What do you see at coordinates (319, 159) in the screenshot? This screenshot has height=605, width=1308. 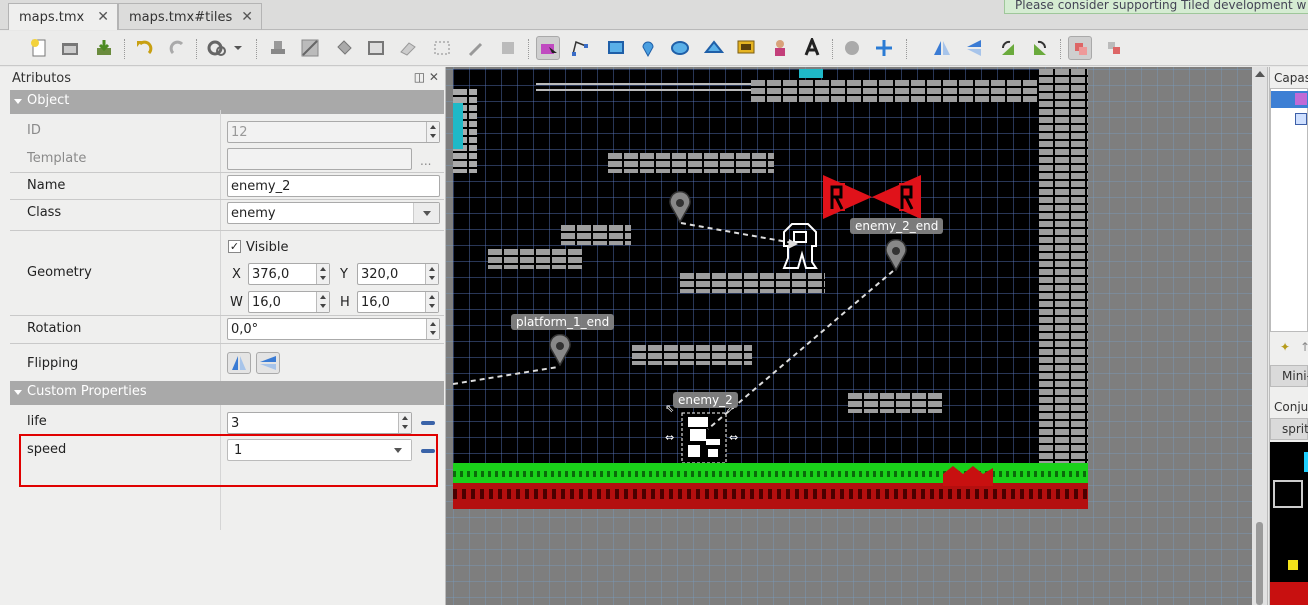 I see `template-field` at bounding box center [319, 159].